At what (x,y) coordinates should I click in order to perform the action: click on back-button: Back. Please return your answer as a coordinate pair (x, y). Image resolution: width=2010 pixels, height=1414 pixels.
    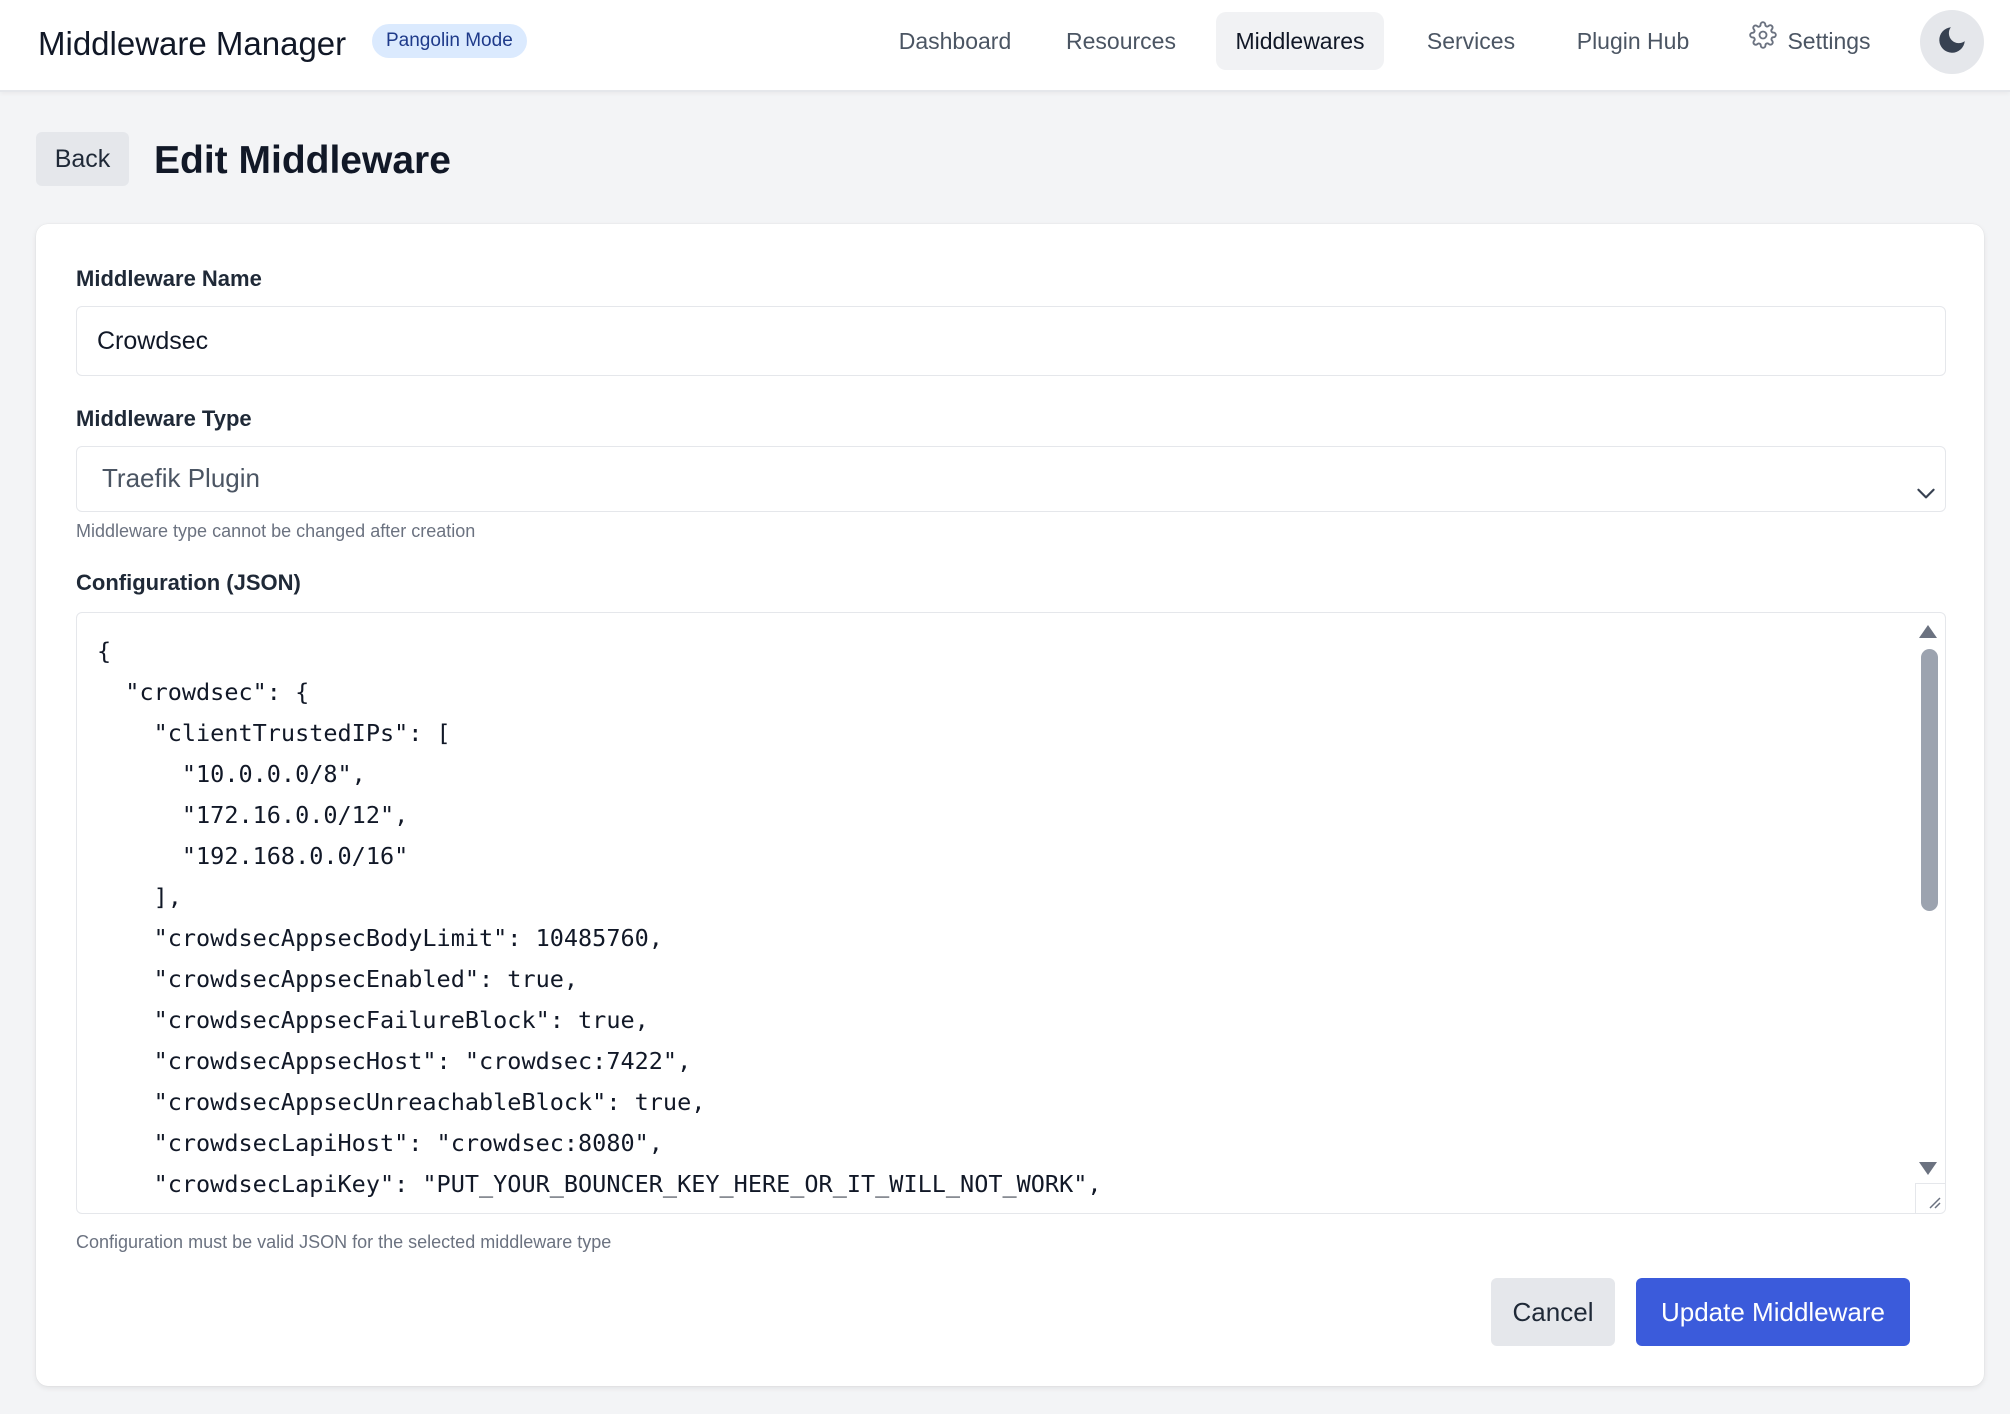
    Looking at the image, I should click on (82, 159).